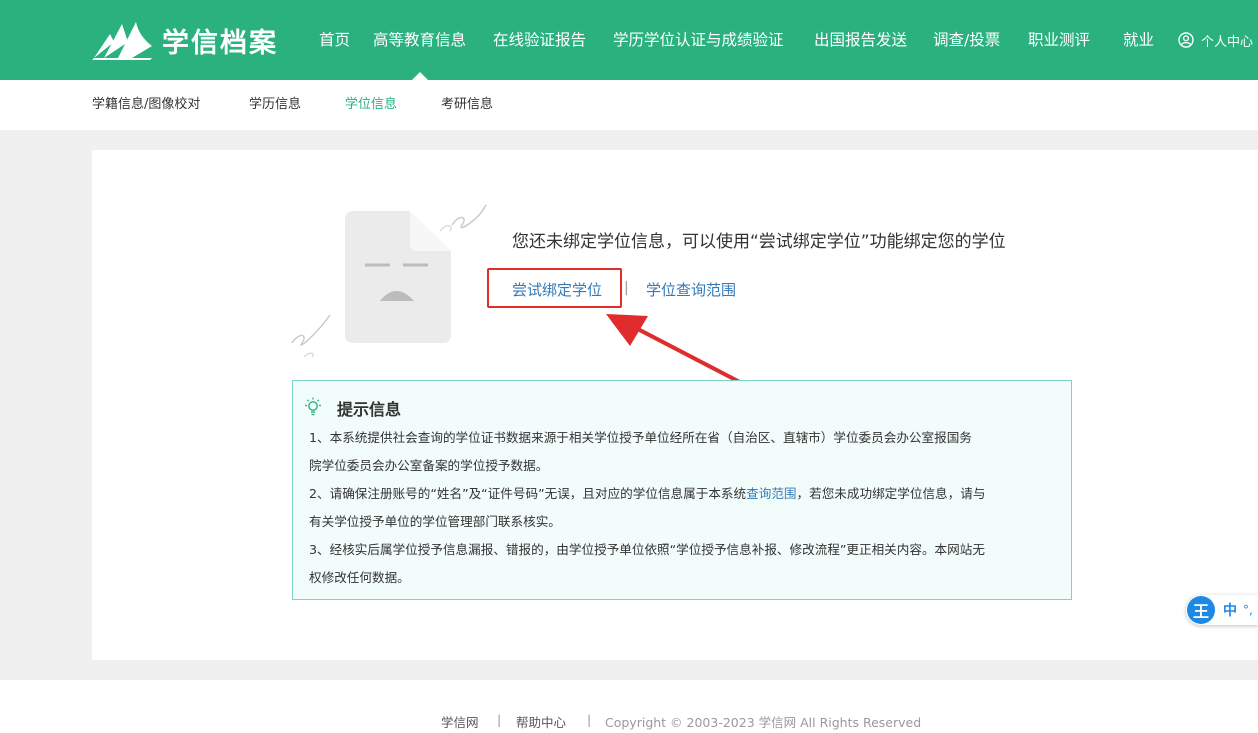  What do you see at coordinates (146, 105) in the screenshot?
I see `subnav-student-status: 学籍信息/图像校对` at bounding box center [146, 105].